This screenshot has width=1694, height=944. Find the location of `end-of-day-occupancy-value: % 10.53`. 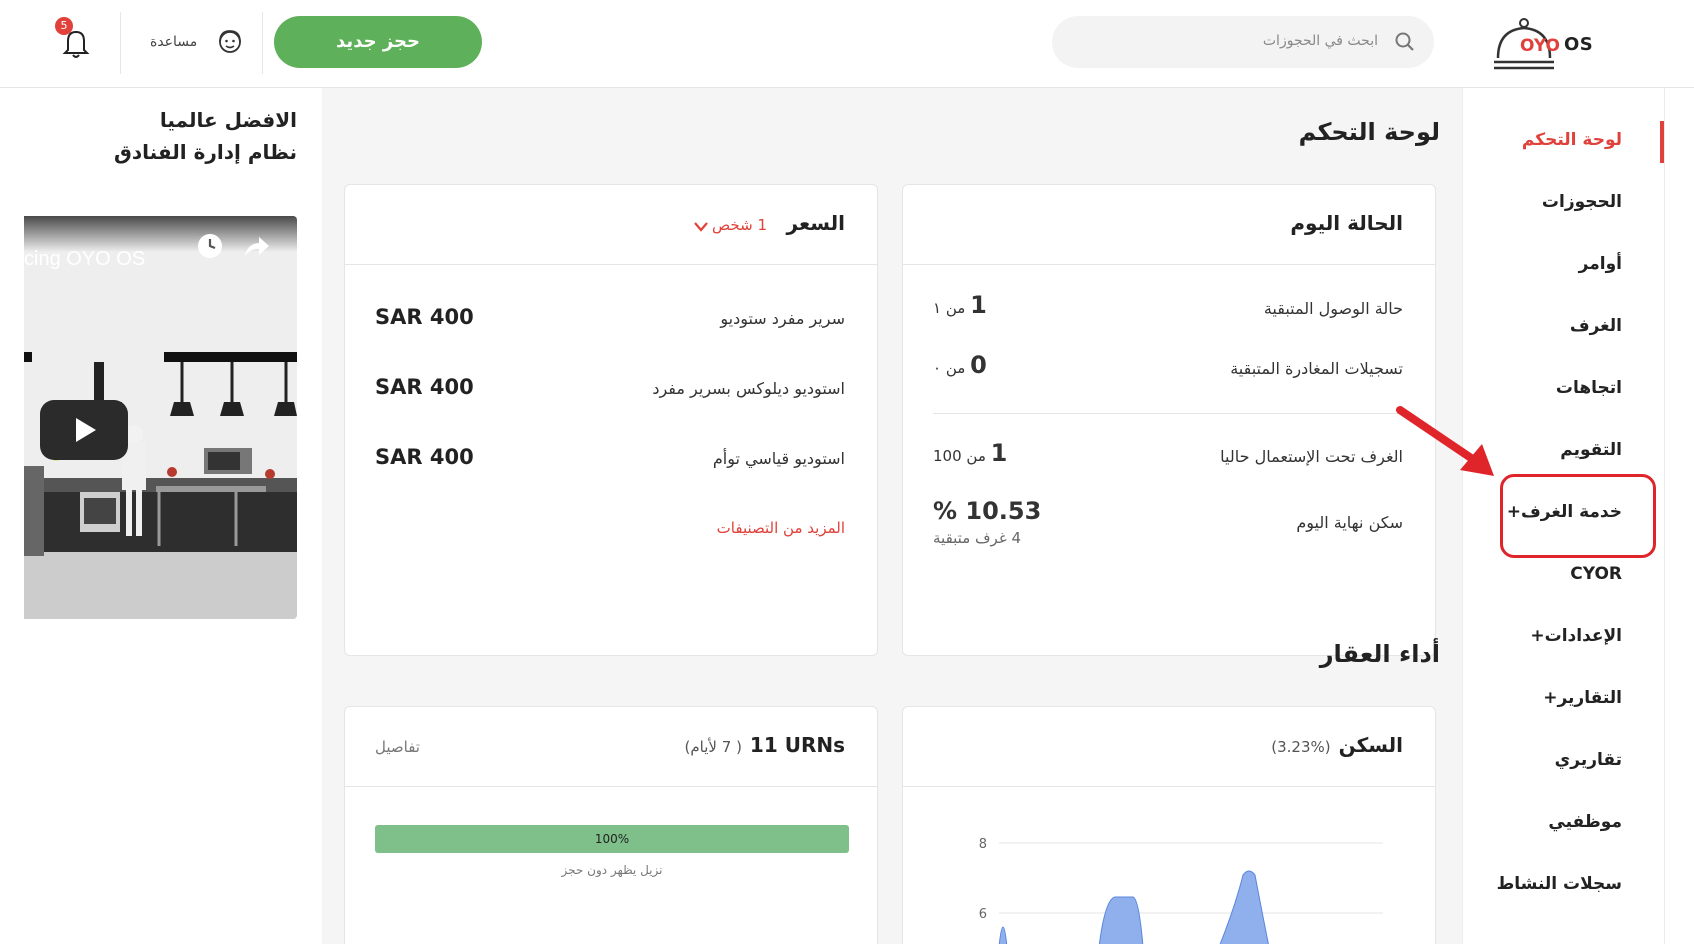

end-of-day-occupancy-value: % 10.53 is located at coordinates (987, 511).